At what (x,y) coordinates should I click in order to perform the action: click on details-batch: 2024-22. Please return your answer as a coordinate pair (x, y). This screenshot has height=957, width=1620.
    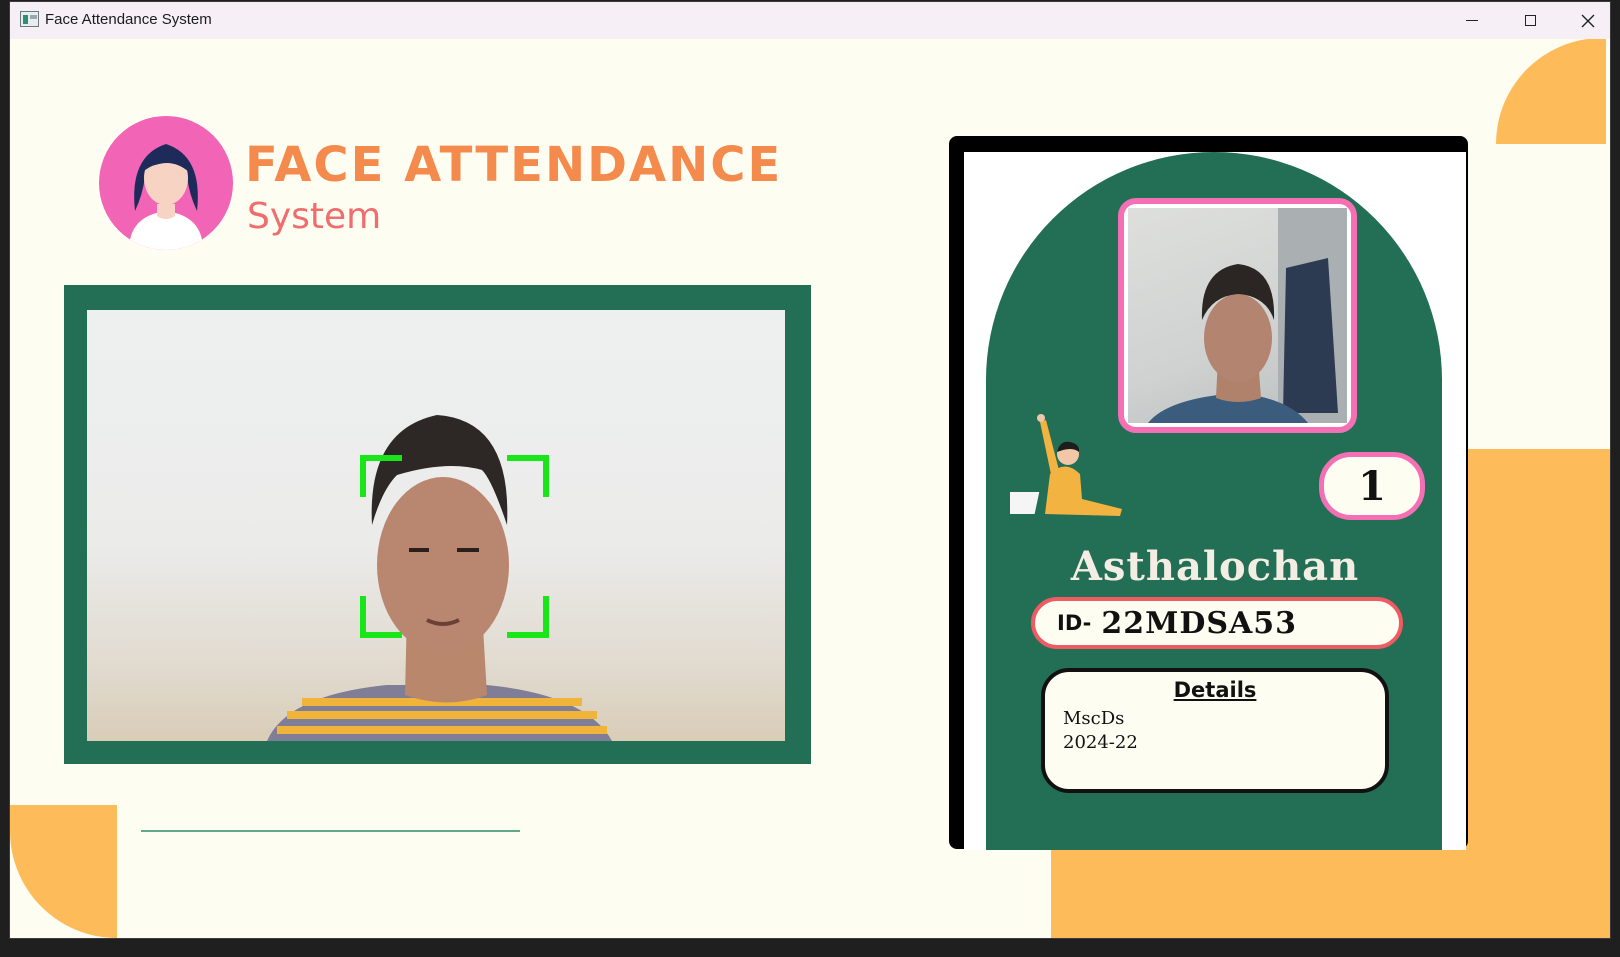
    Looking at the image, I should click on (1100, 742).